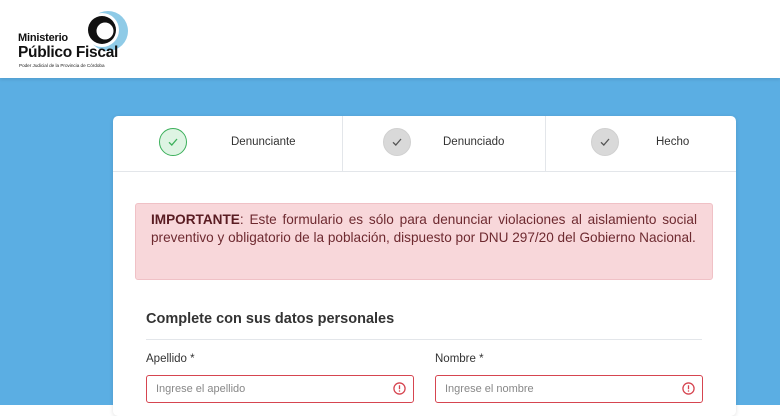 This screenshot has height=416, width=780. I want to click on logo-line2: Público Fiscal, so click(68, 52).